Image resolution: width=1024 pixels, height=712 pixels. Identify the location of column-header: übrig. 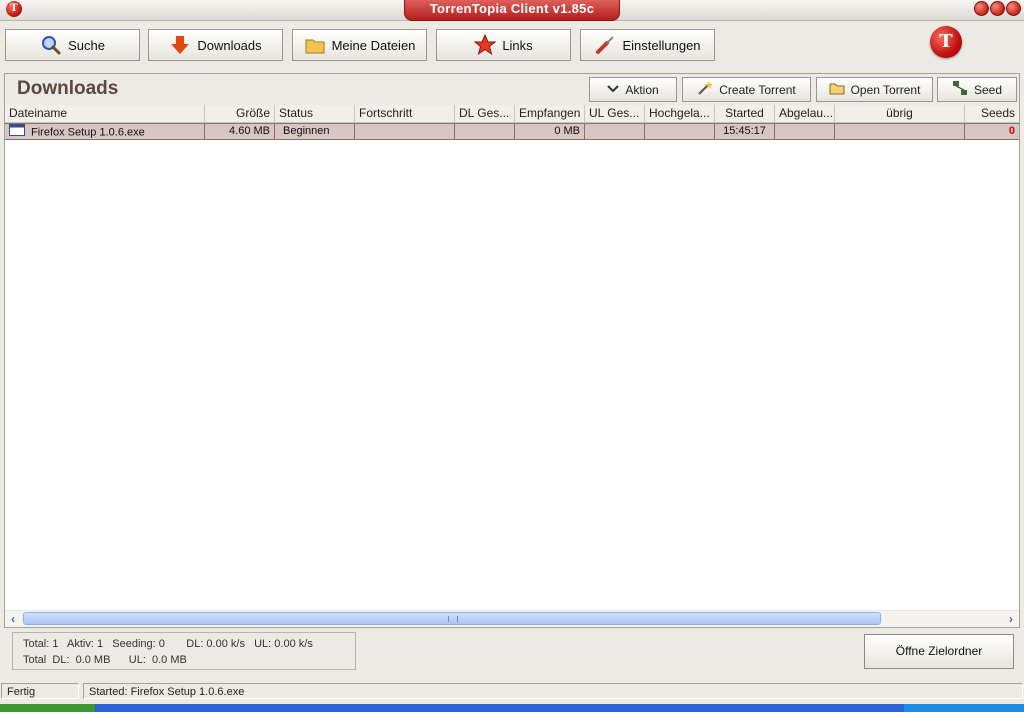
(900, 113).